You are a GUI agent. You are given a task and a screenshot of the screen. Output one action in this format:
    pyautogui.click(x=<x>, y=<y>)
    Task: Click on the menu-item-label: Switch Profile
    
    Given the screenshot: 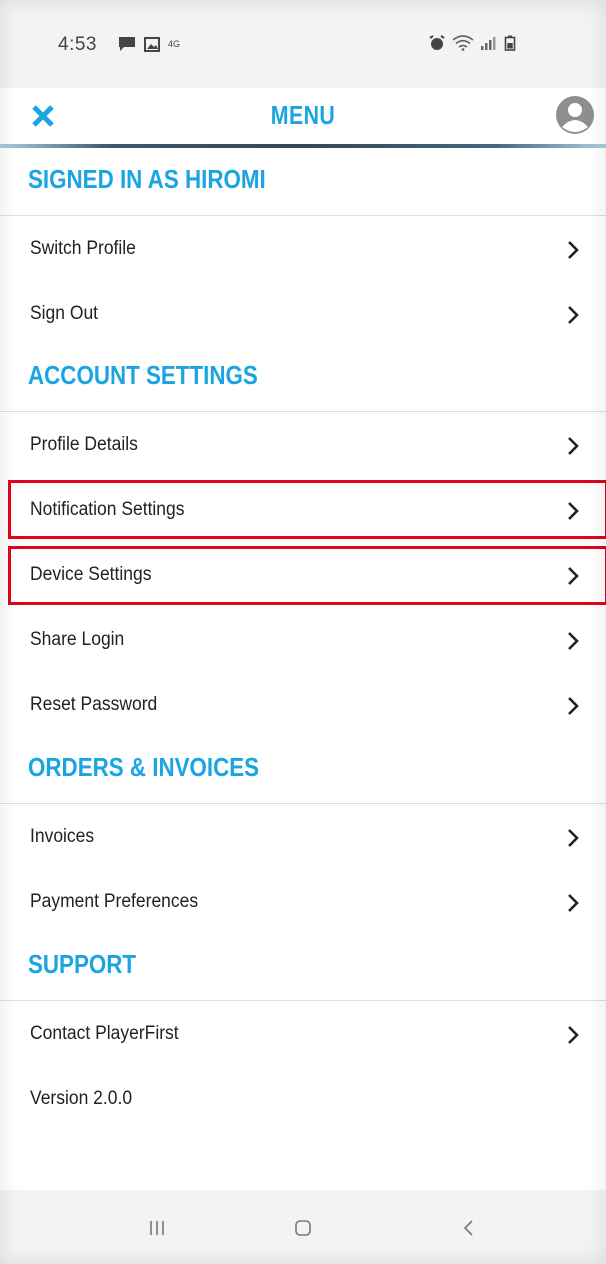 What is the action you would take?
    pyautogui.click(x=83, y=248)
    